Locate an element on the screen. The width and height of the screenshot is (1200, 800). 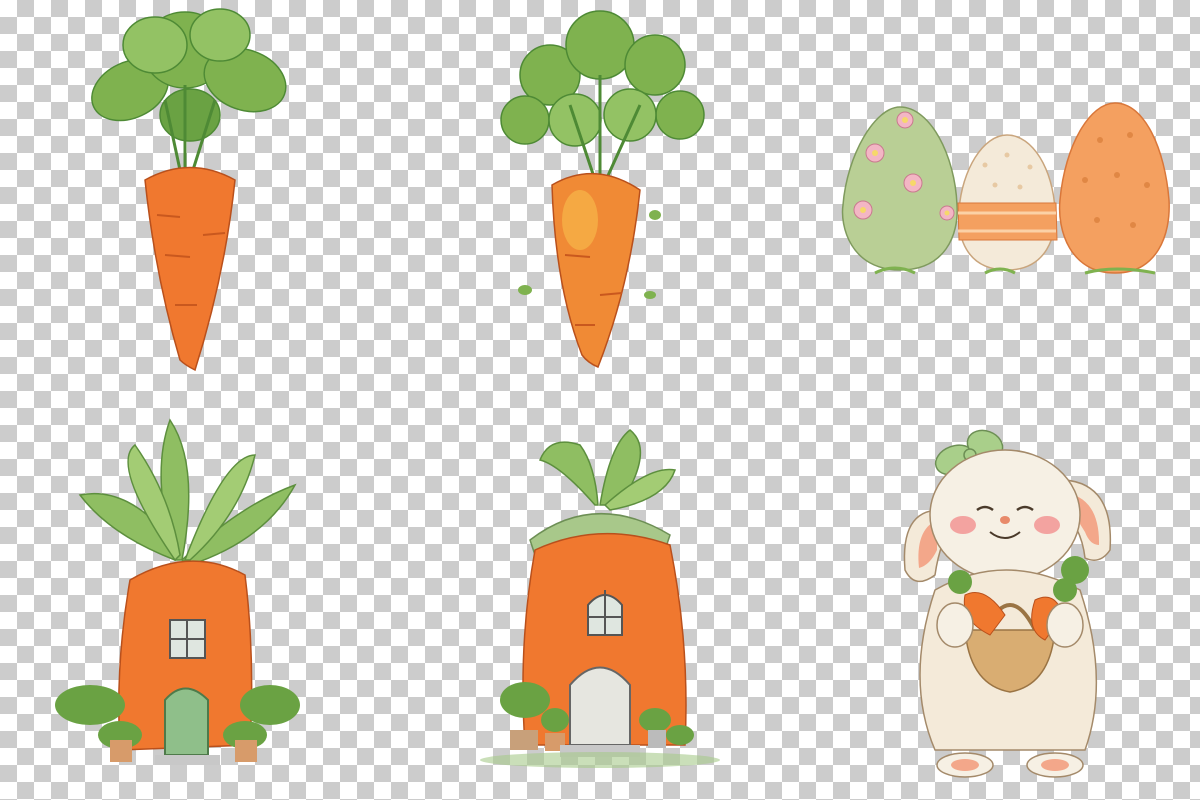
bunny-clipart is located at coordinates (1015, 600).